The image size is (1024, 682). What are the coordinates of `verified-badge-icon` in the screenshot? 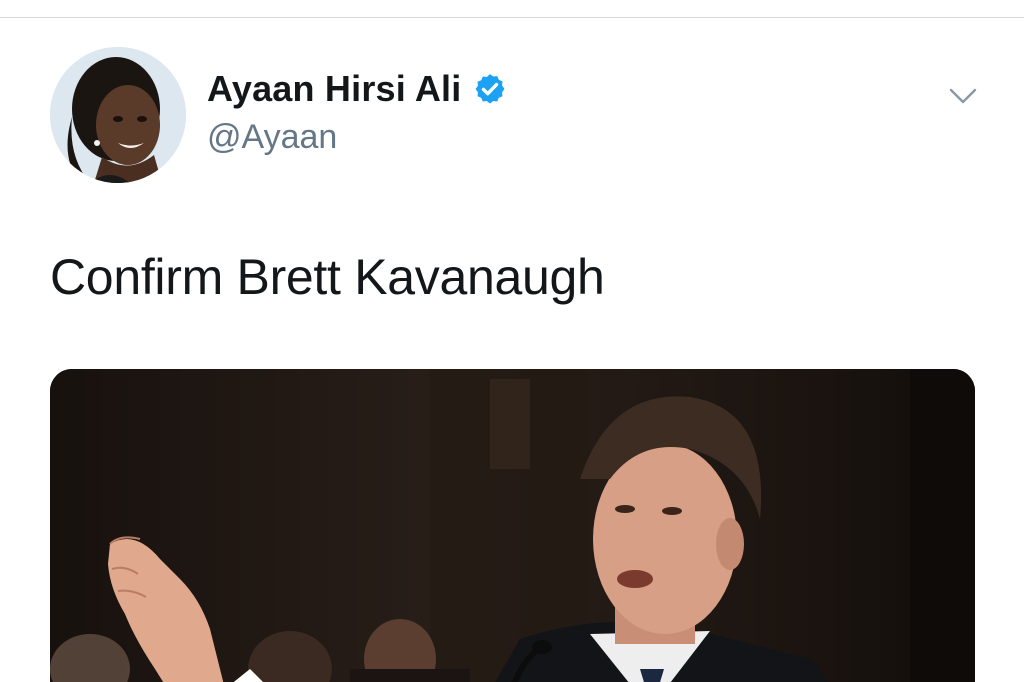 It's located at (490, 89).